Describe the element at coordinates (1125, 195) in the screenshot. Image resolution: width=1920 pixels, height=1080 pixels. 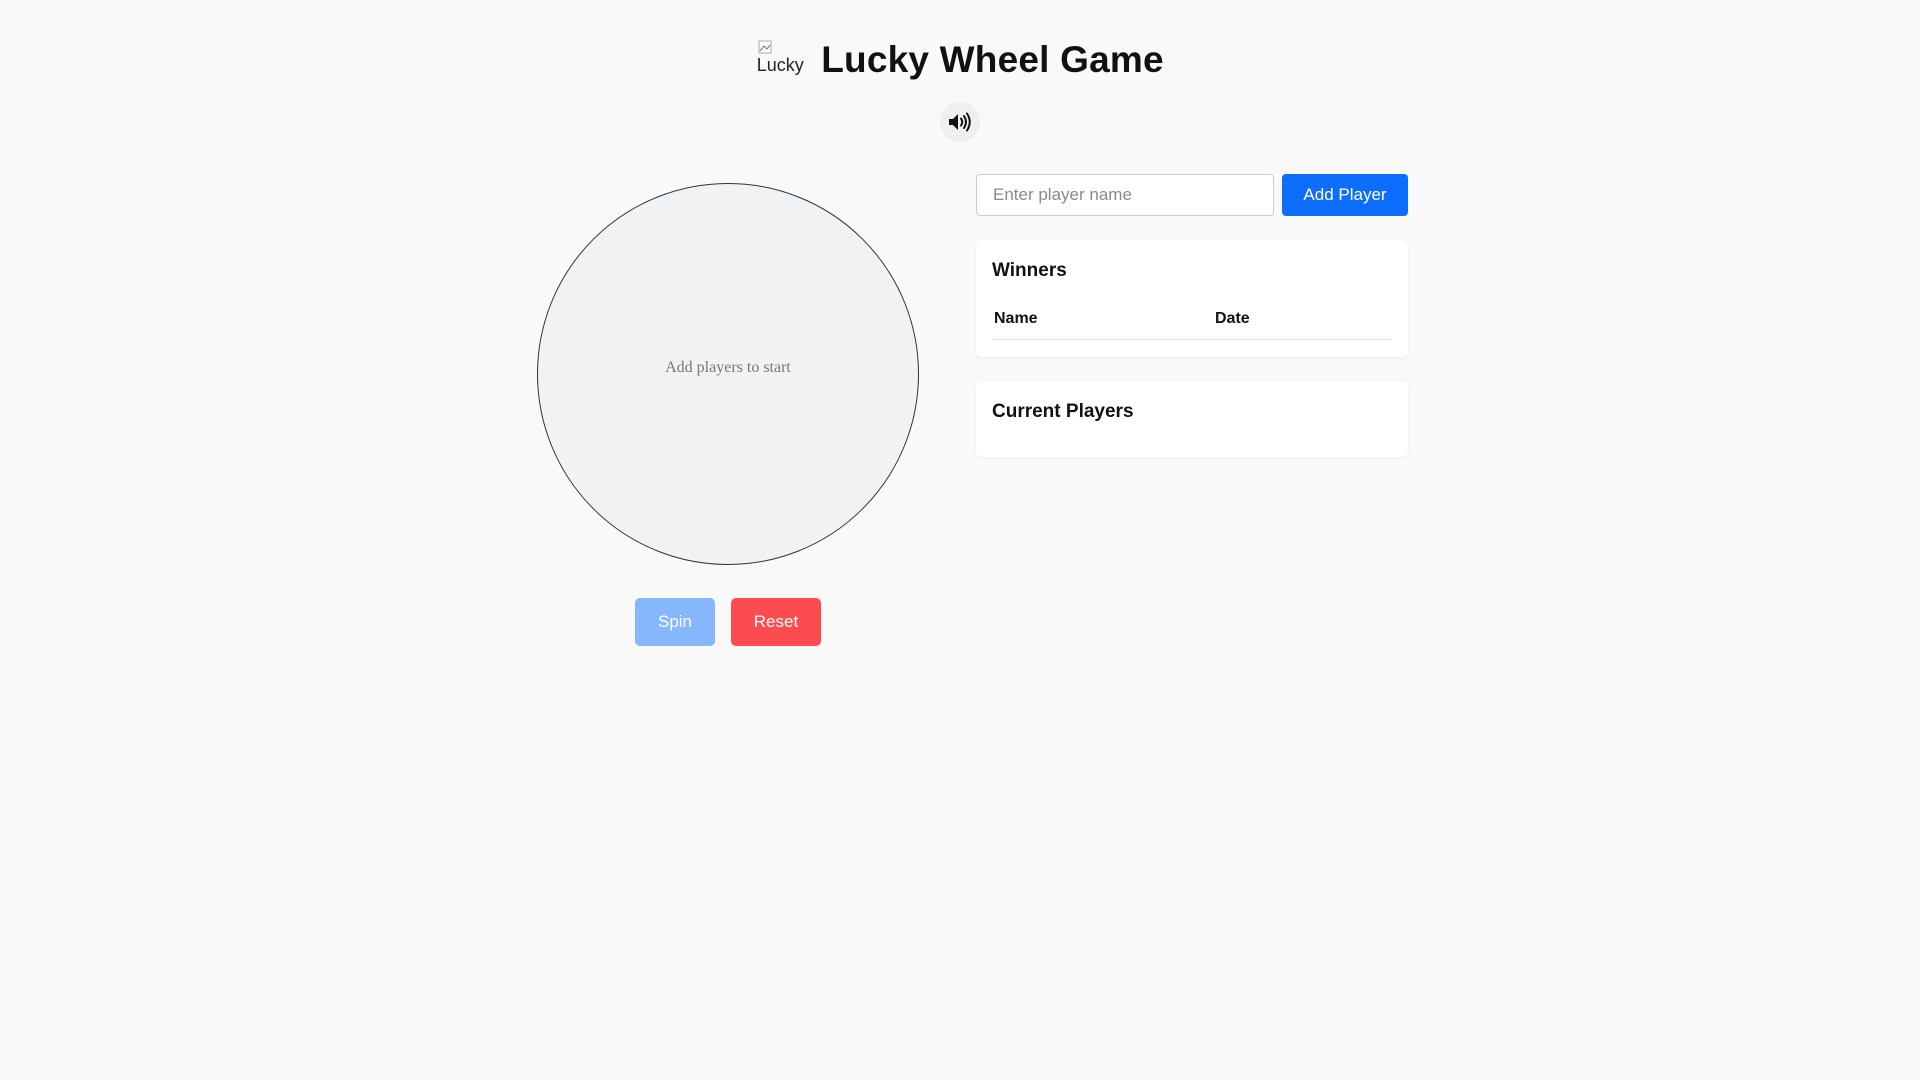
I see `player-name-input` at that location.